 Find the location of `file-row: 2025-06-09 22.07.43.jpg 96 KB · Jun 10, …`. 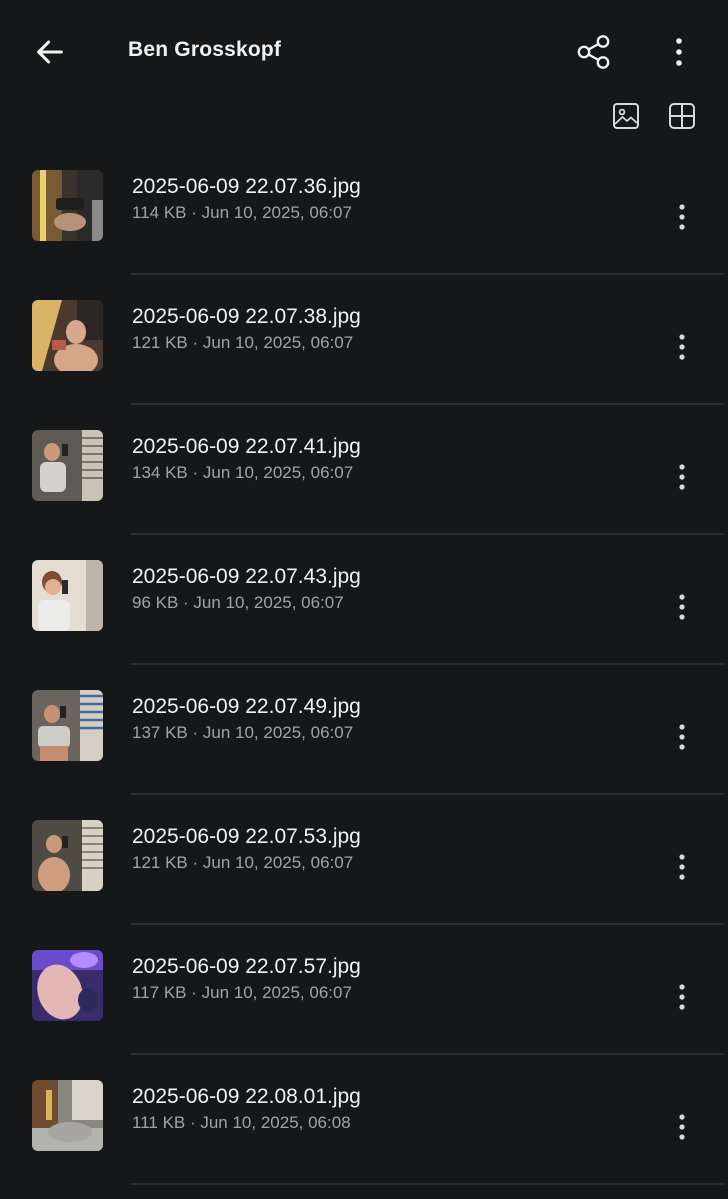

file-row: 2025-06-09 22.07.43.jpg 96 KB · Jun 10, … is located at coordinates (364, 600).